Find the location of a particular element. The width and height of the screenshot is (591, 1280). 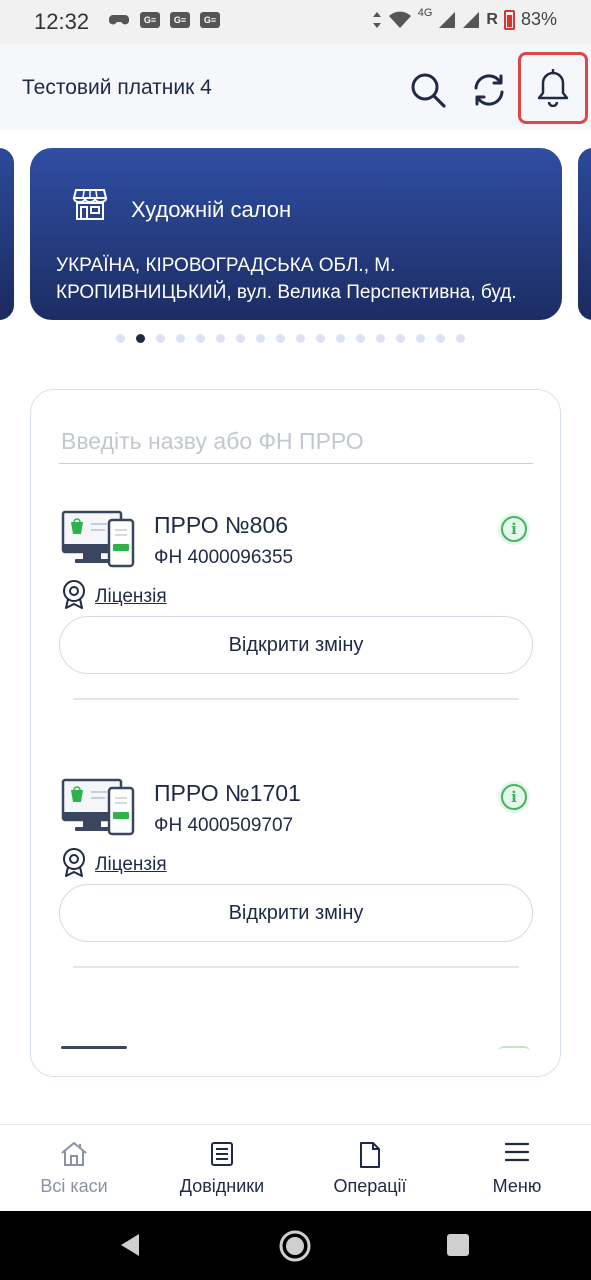

bell-icon is located at coordinates (553, 88).